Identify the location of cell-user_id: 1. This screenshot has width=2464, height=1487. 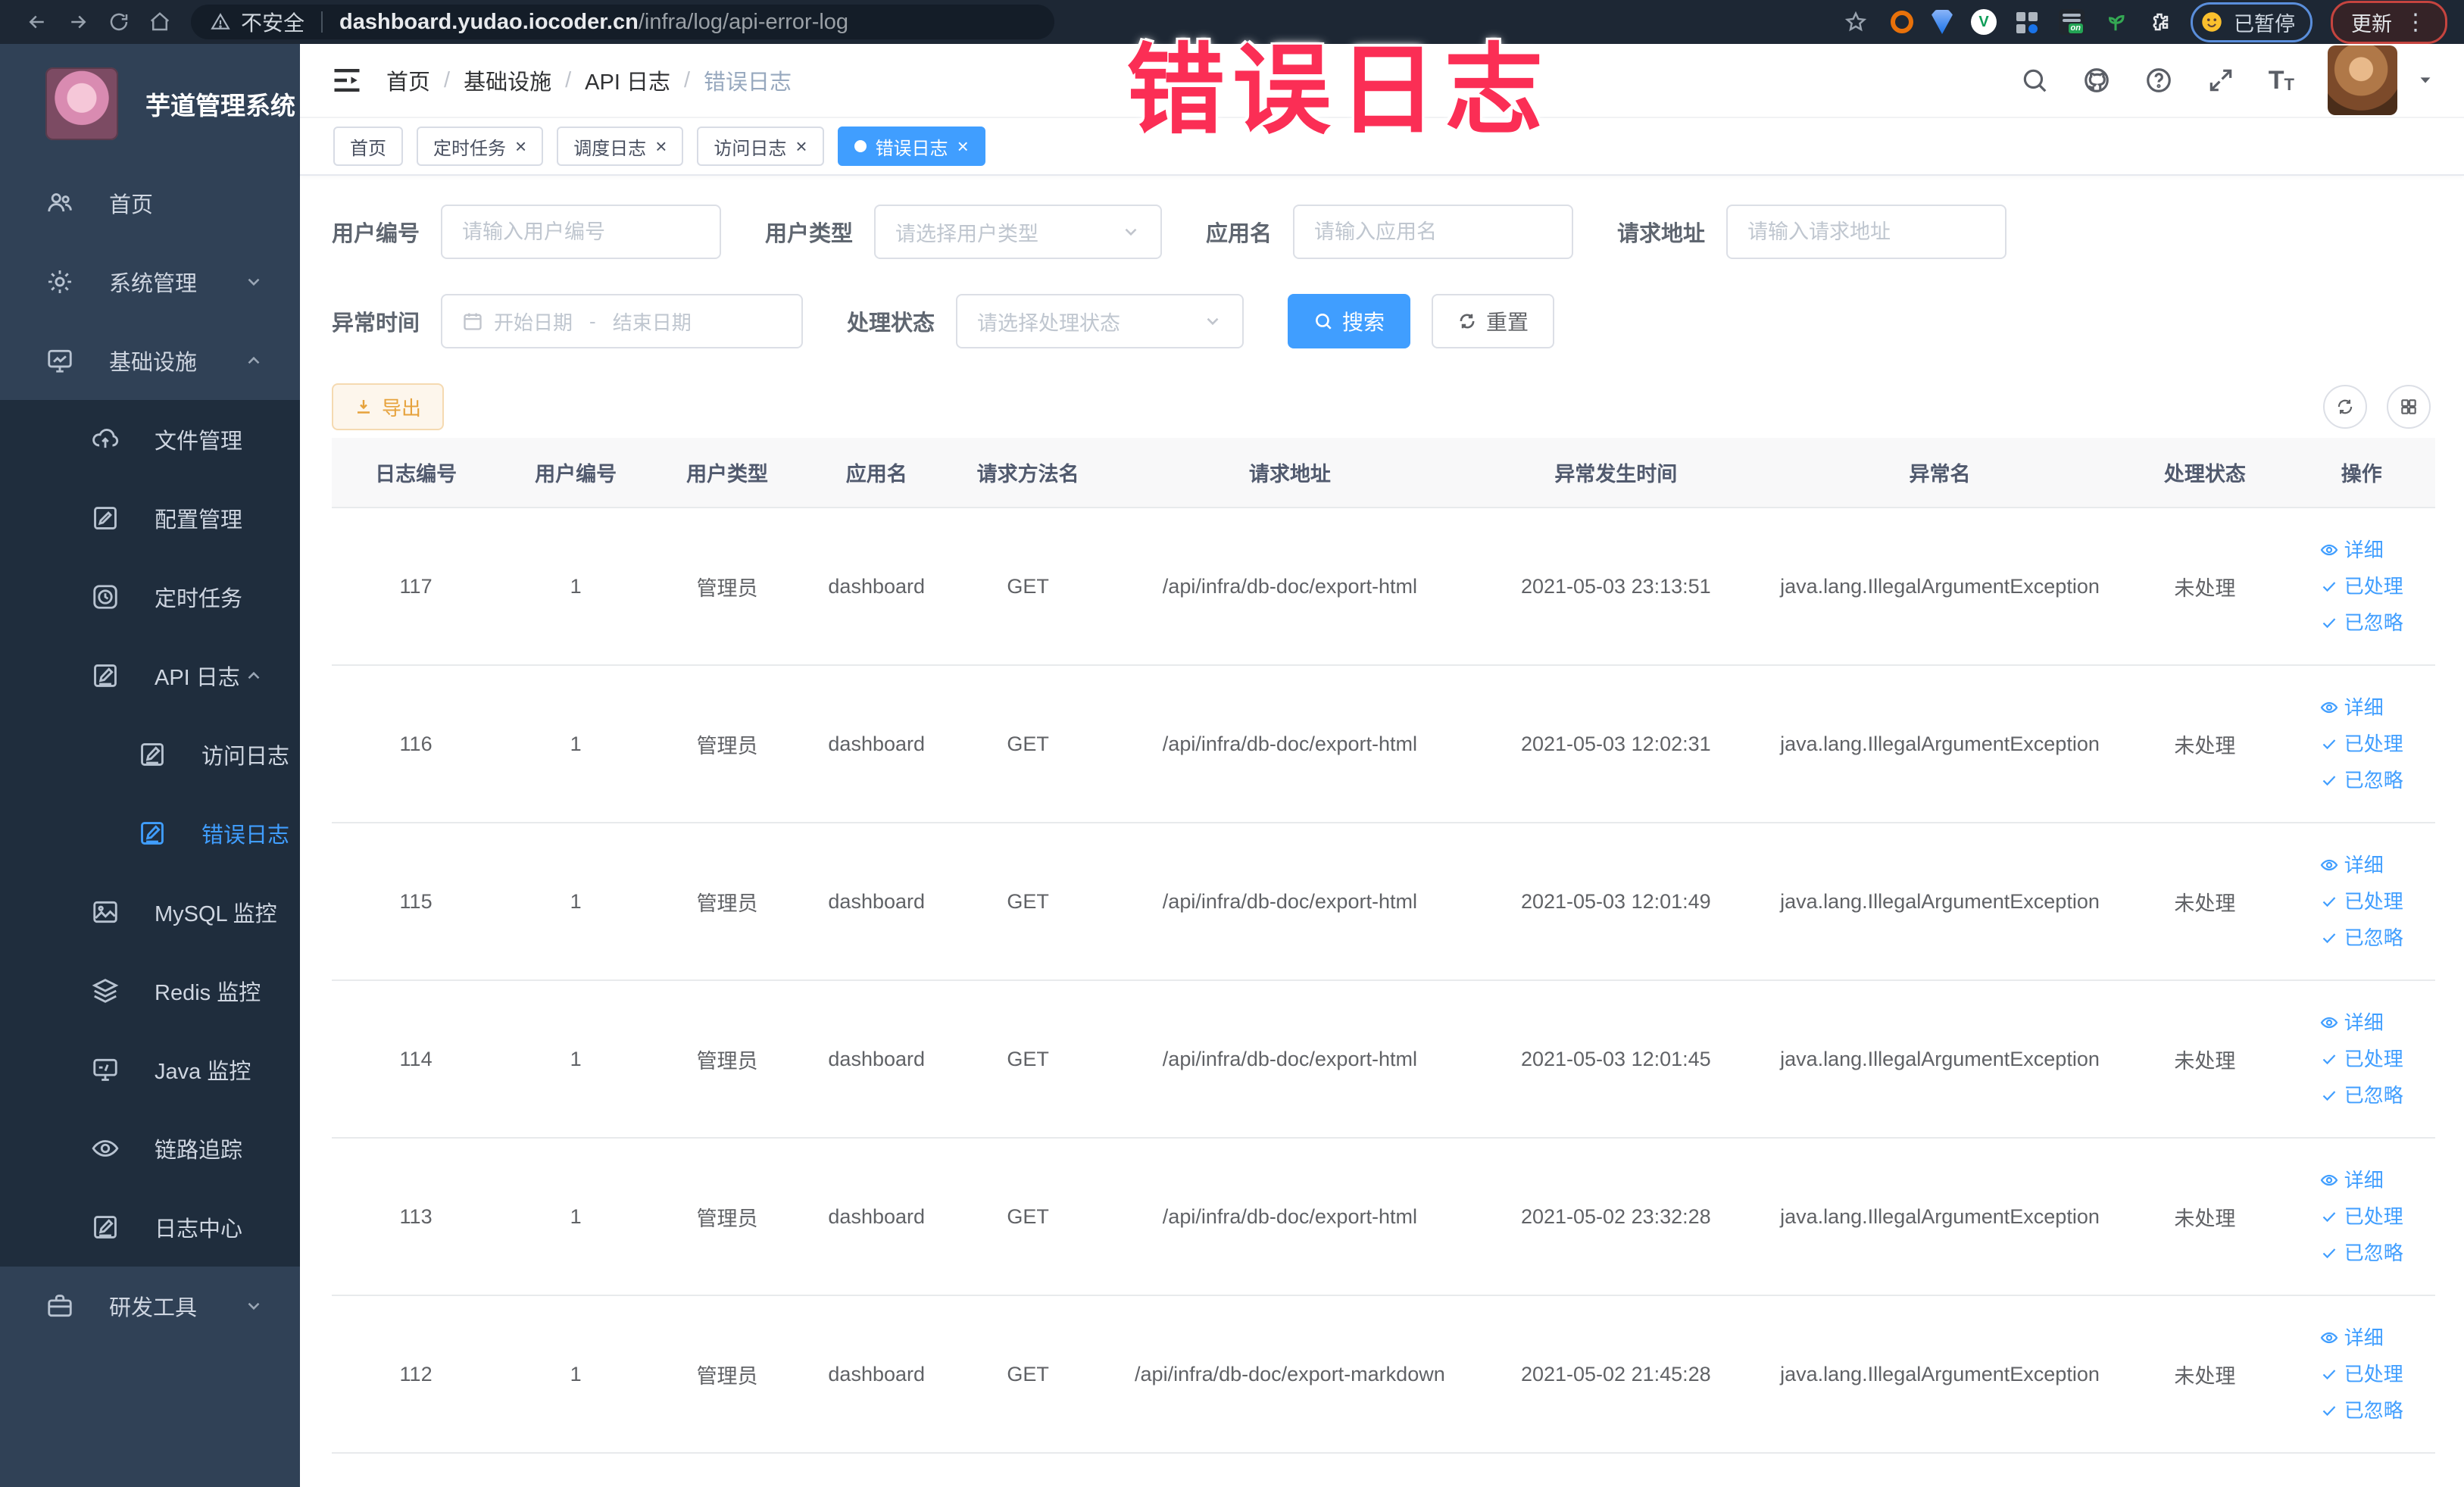
(576, 1374).